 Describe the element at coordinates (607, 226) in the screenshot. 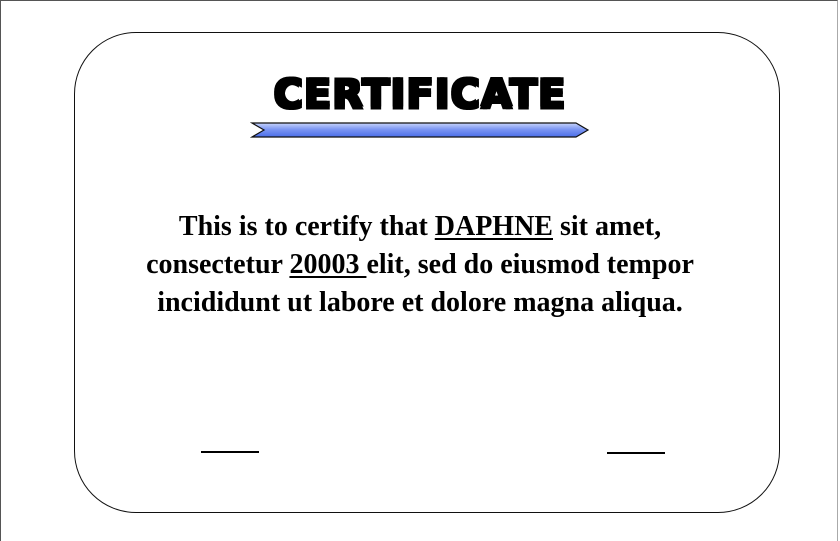

I see `body-after-name: sit amet,` at that location.